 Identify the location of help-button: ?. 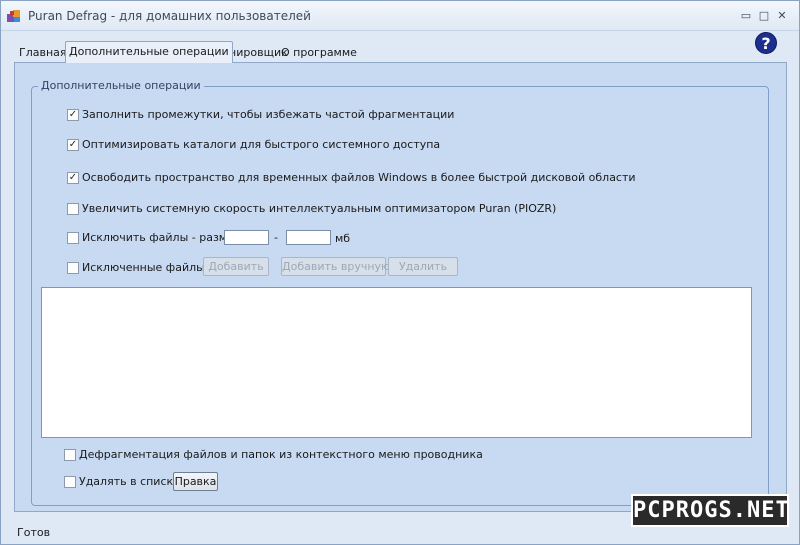
(766, 43).